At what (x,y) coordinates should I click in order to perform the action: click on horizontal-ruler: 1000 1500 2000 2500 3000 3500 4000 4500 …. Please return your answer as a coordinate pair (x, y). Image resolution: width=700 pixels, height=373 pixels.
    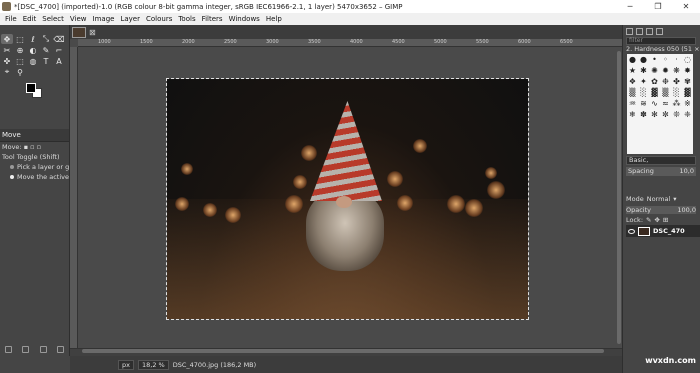
    Looking at the image, I should click on (350, 43).